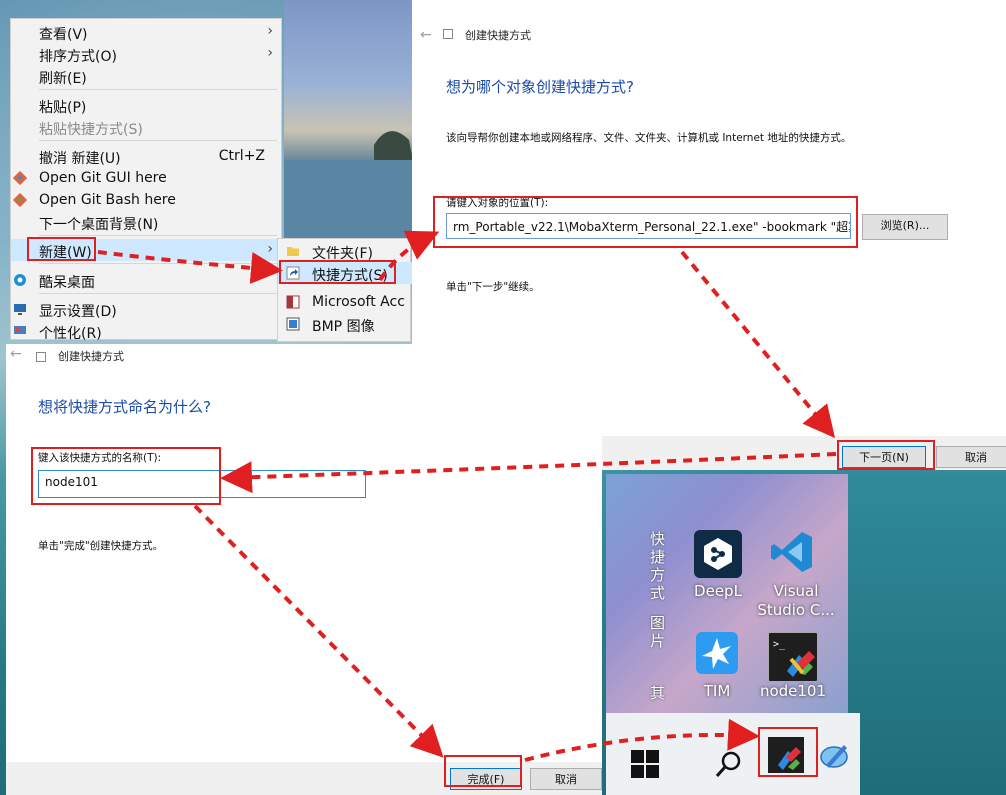  Describe the element at coordinates (318, 631) in the screenshot. I see `arrow-name-to-finish` at that location.